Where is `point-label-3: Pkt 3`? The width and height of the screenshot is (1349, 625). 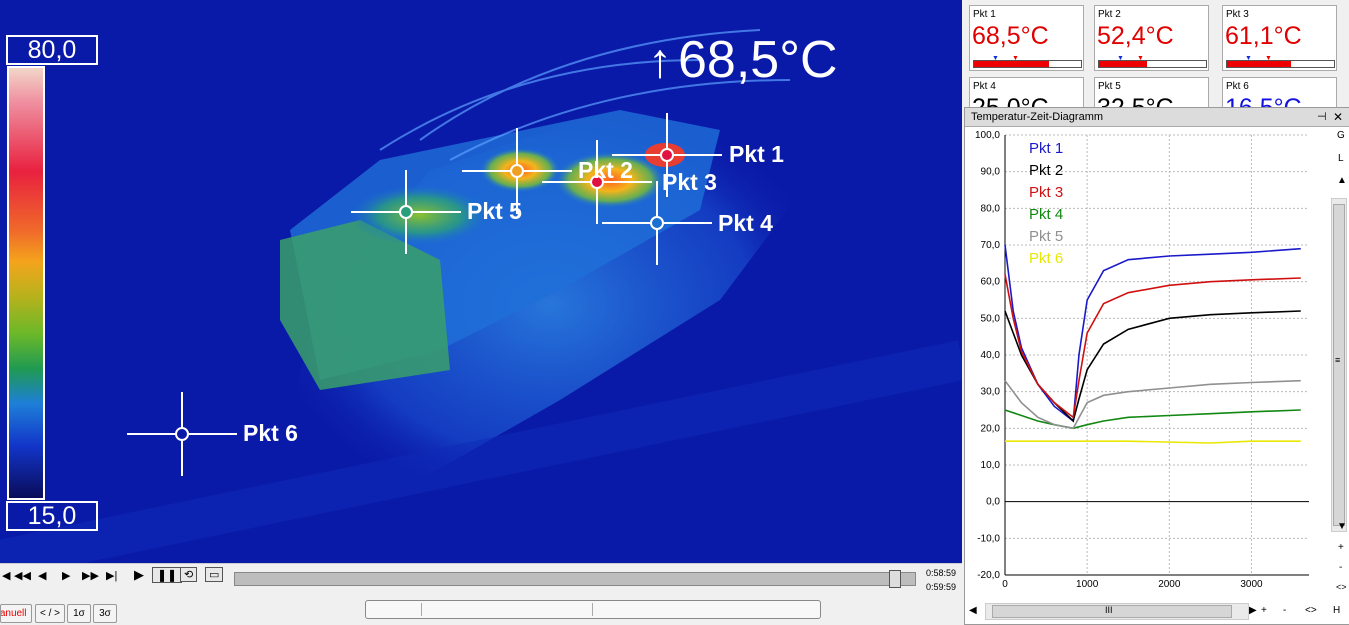 point-label-3: Pkt 3 is located at coordinates (689, 182).